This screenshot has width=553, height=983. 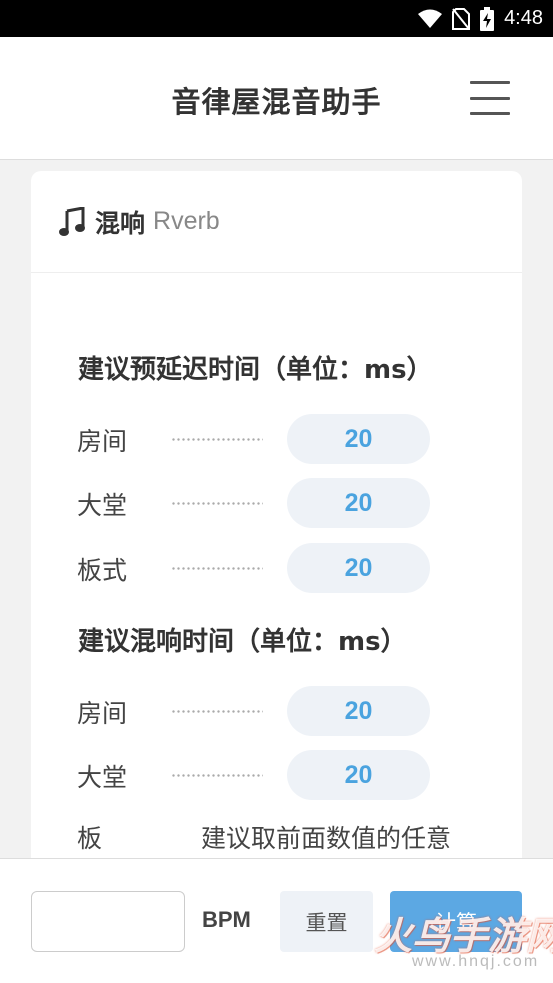 What do you see at coordinates (276, 222) in the screenshot?
I see `card-header: 混响 Rverb` at bounding box center [276, 222].